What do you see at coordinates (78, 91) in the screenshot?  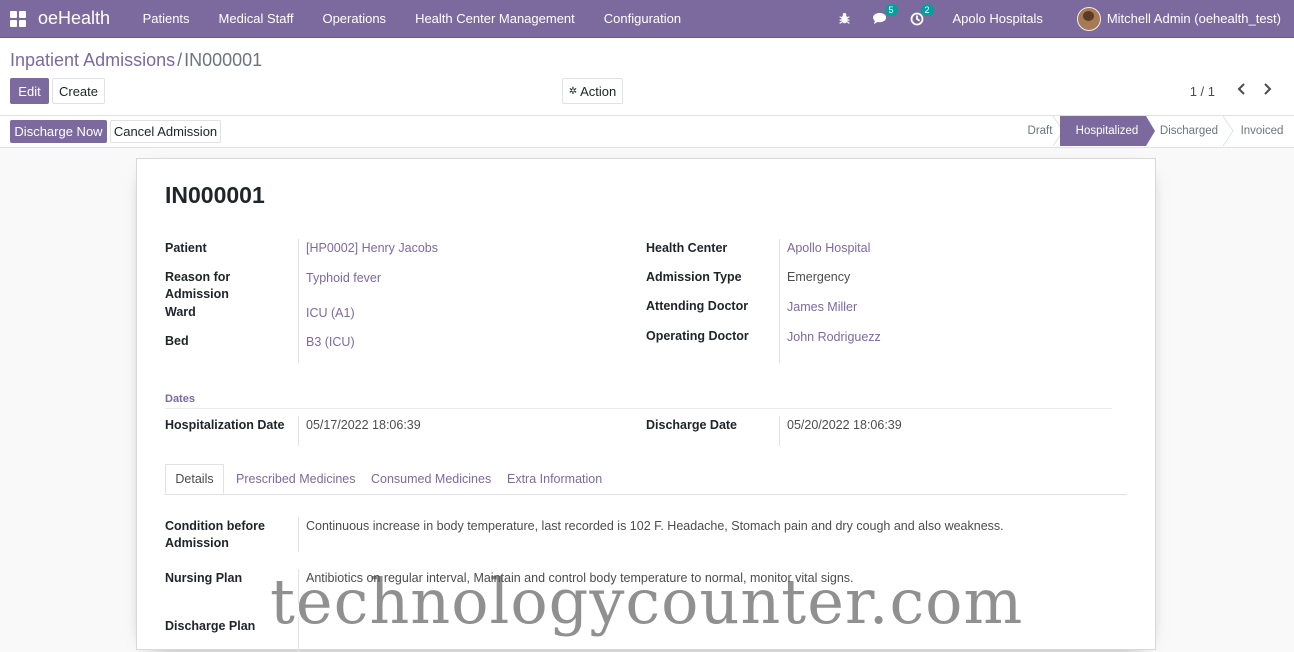 I see `create-button: Create` at bounding box center [78, 91].